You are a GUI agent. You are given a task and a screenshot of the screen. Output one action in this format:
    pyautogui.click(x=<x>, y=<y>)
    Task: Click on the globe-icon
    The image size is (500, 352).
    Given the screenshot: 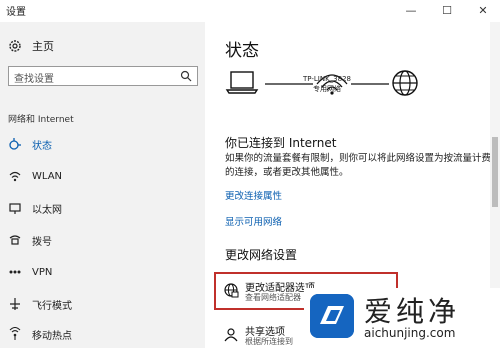 What is the action you would take?
    pyautogui.click(x=405, y=83)
    